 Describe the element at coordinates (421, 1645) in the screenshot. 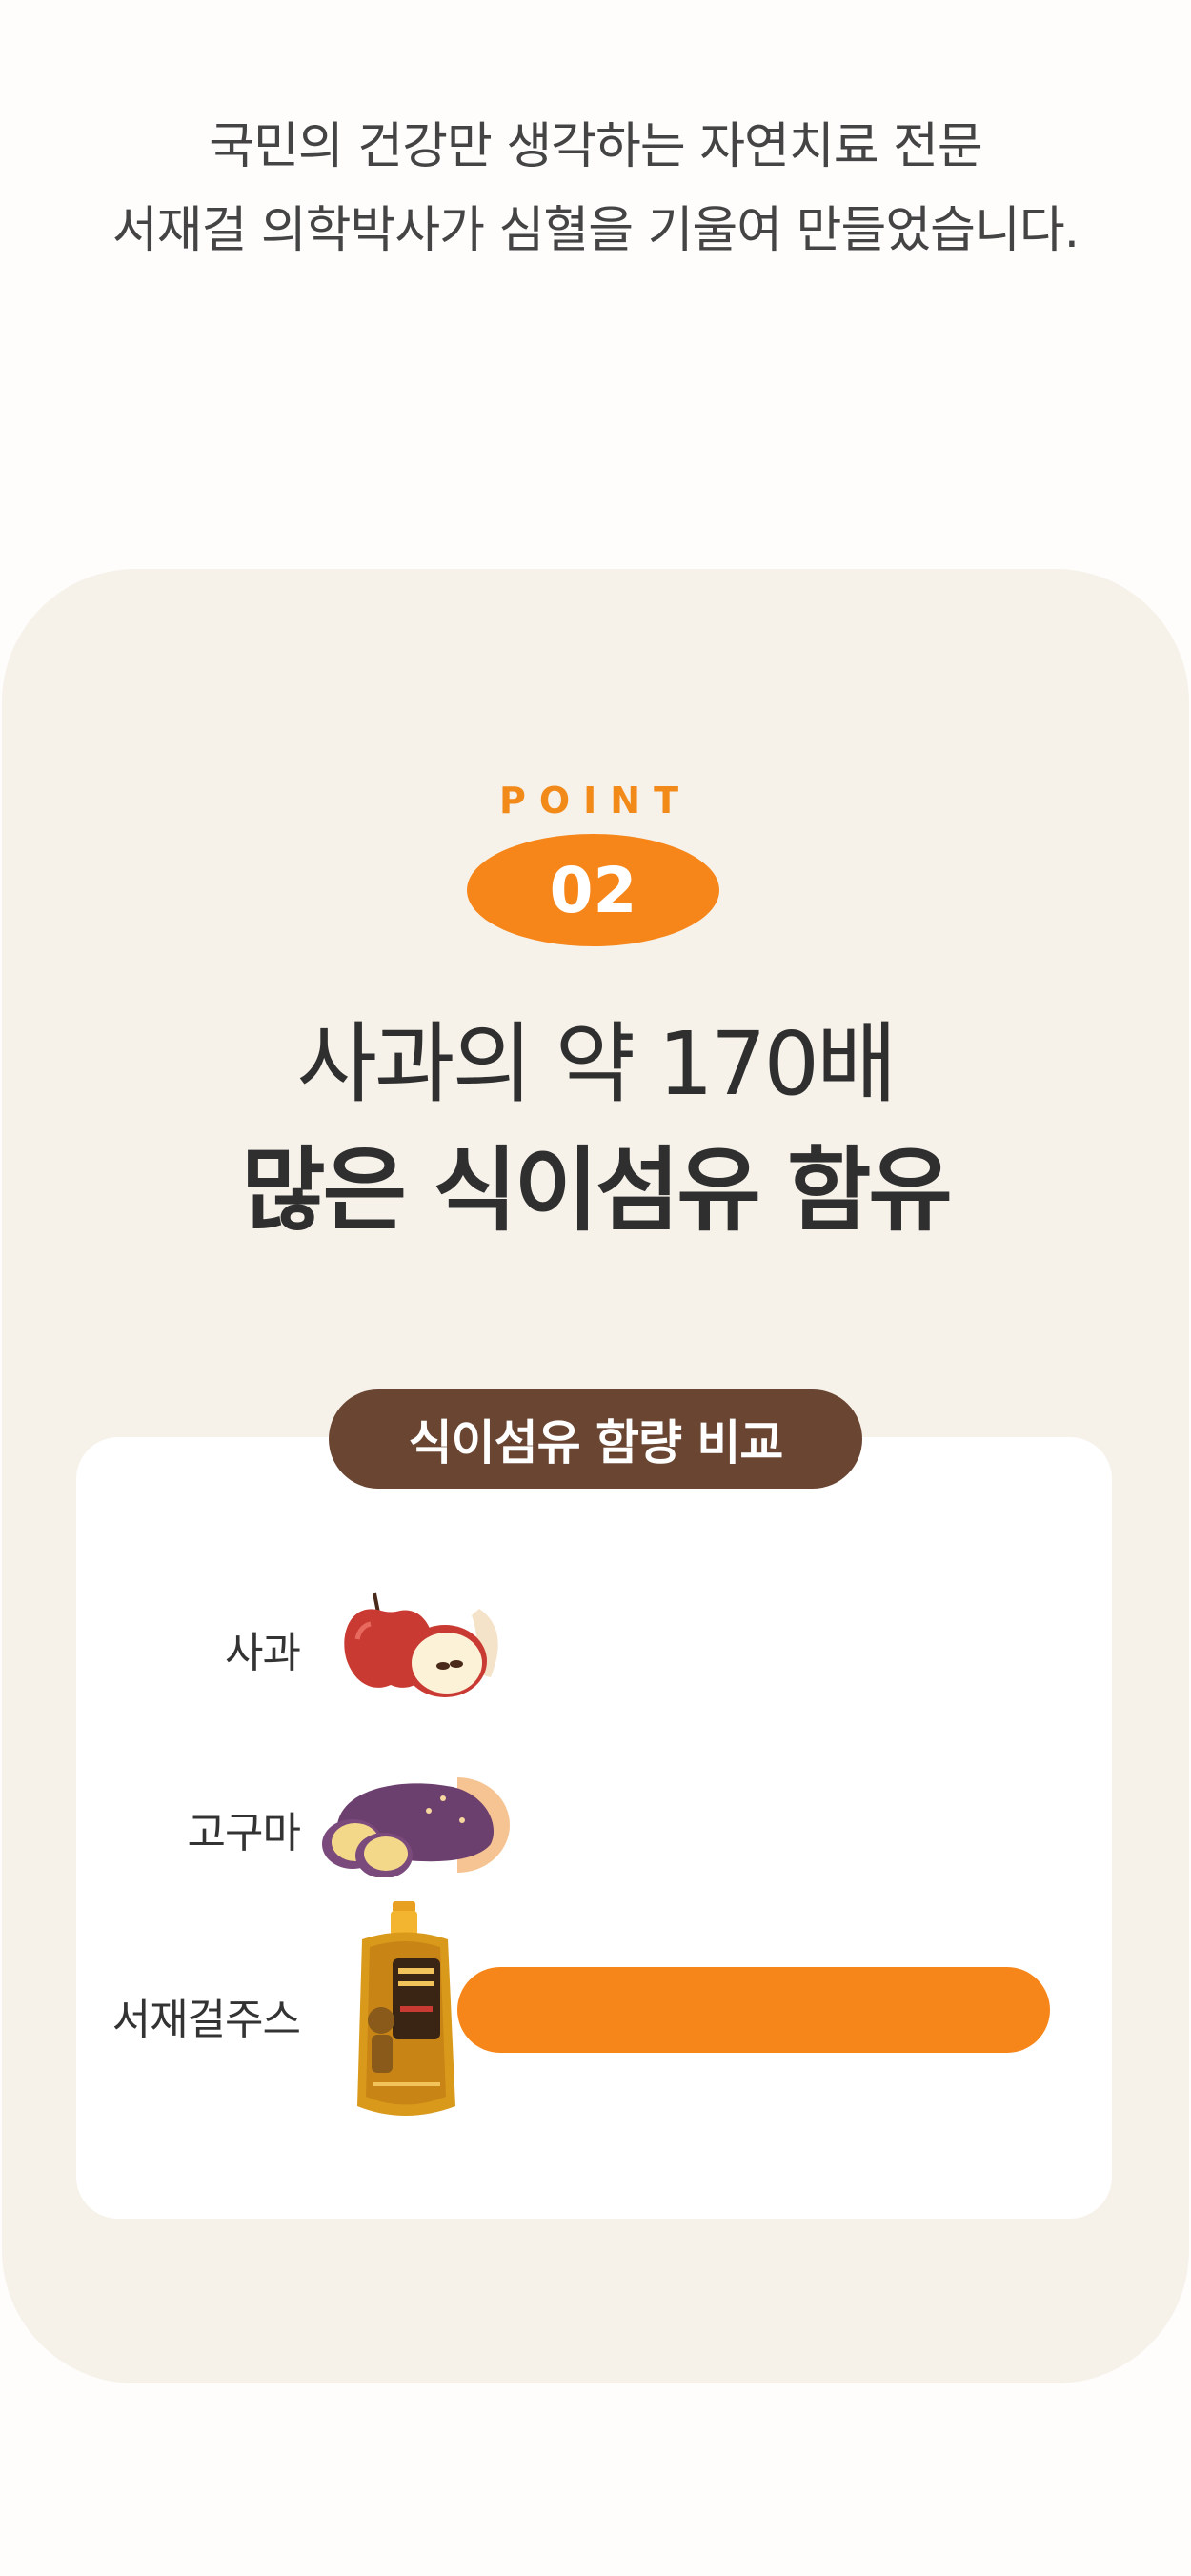

I see `apple-icon` at that location.